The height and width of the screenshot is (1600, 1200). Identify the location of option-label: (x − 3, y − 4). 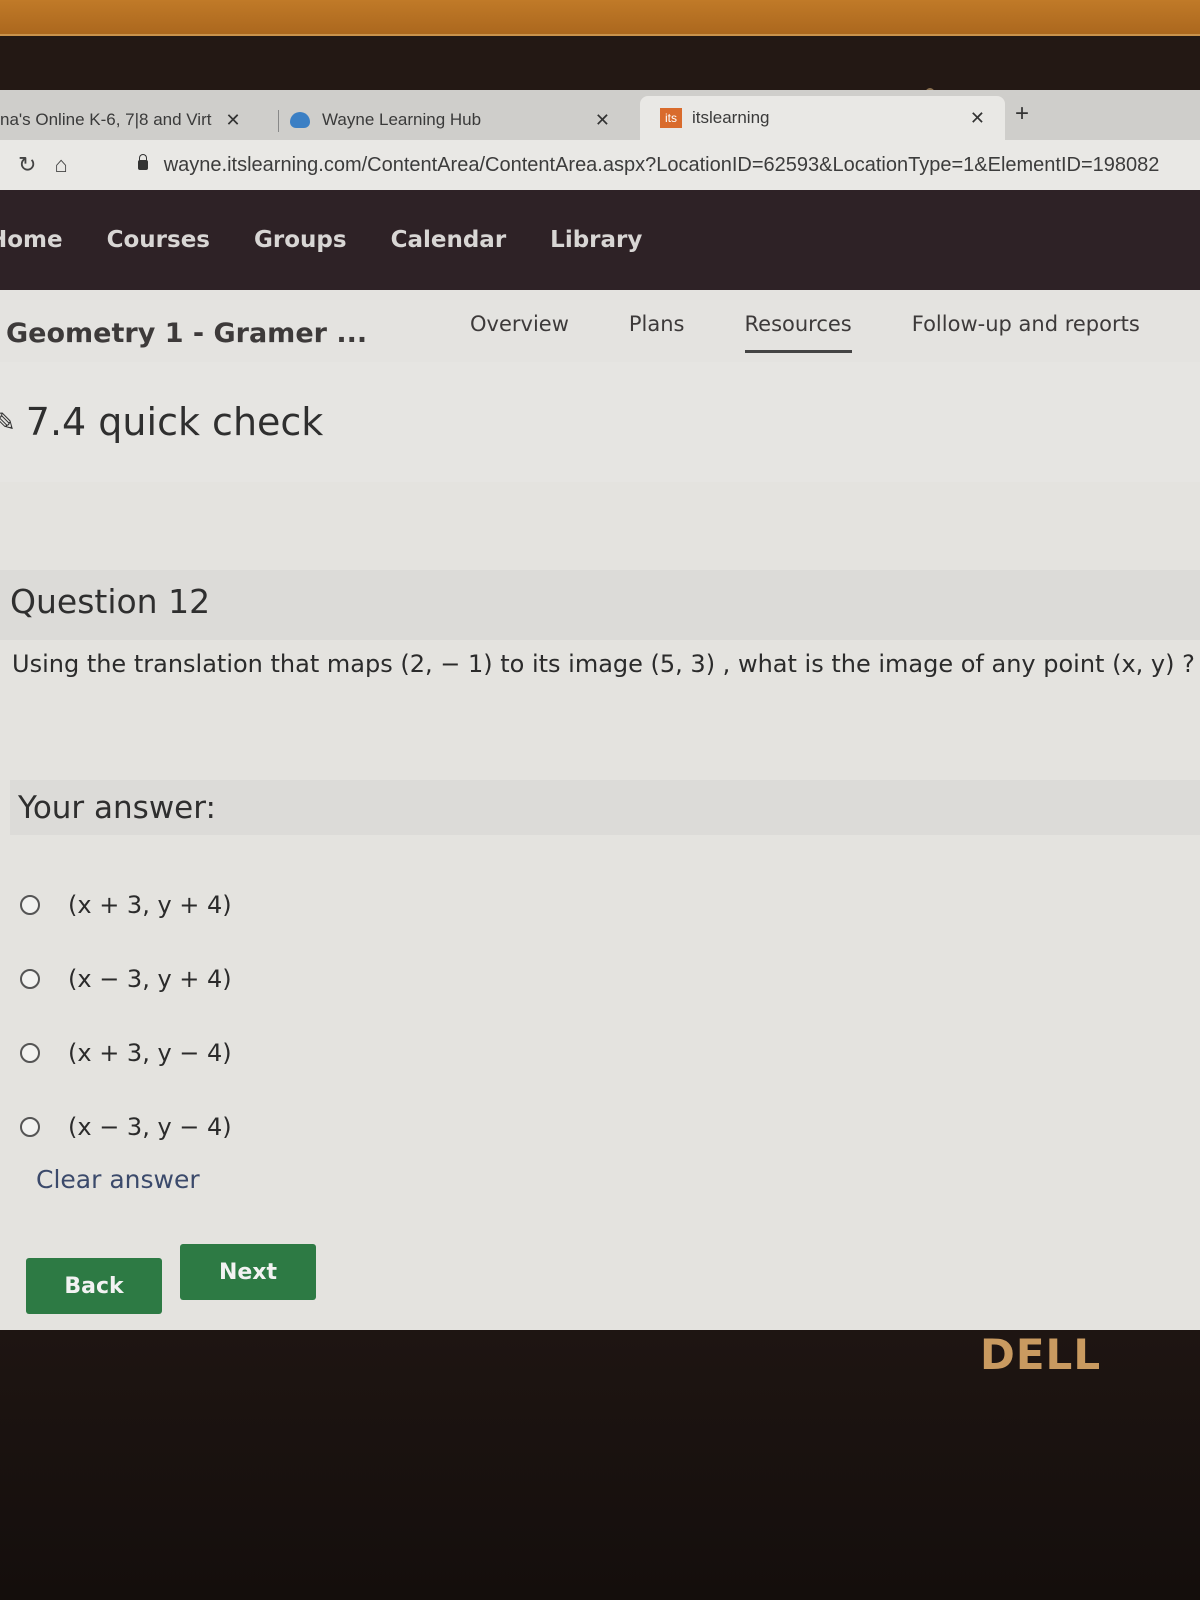
(150, 1127).